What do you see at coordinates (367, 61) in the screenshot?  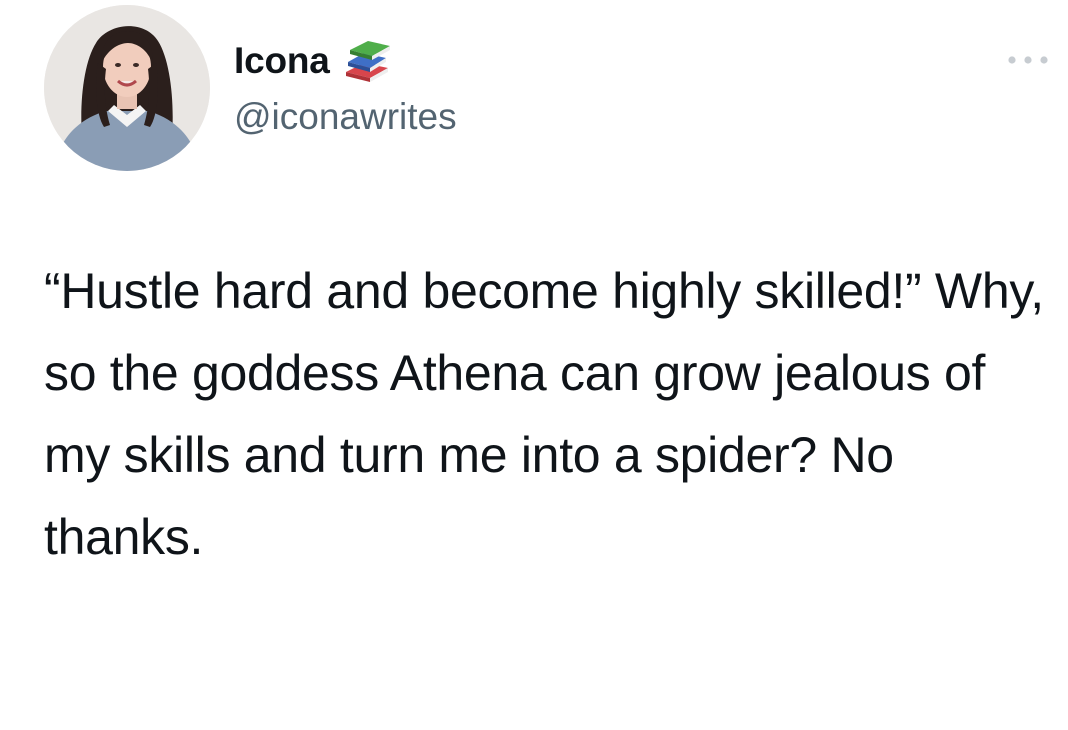 I see `books-icon` at bounding box center [367, 61].